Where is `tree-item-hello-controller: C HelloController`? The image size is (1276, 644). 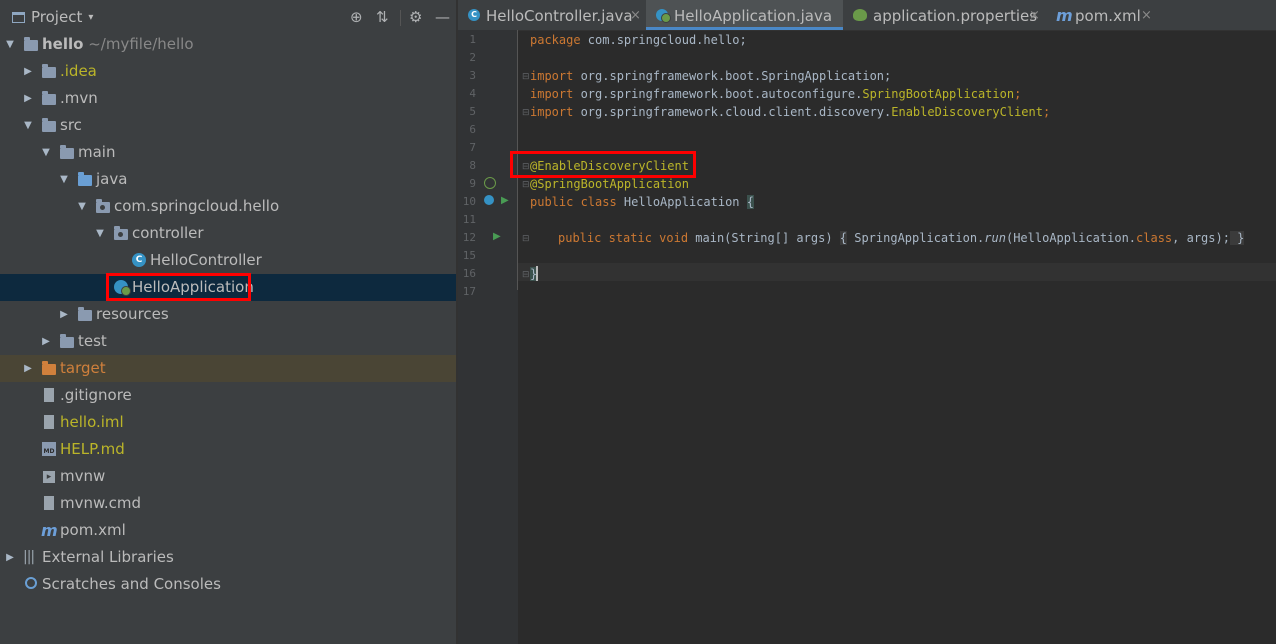
tree-item-hello-controller: C HelloController is located at coordinates (228, 260).